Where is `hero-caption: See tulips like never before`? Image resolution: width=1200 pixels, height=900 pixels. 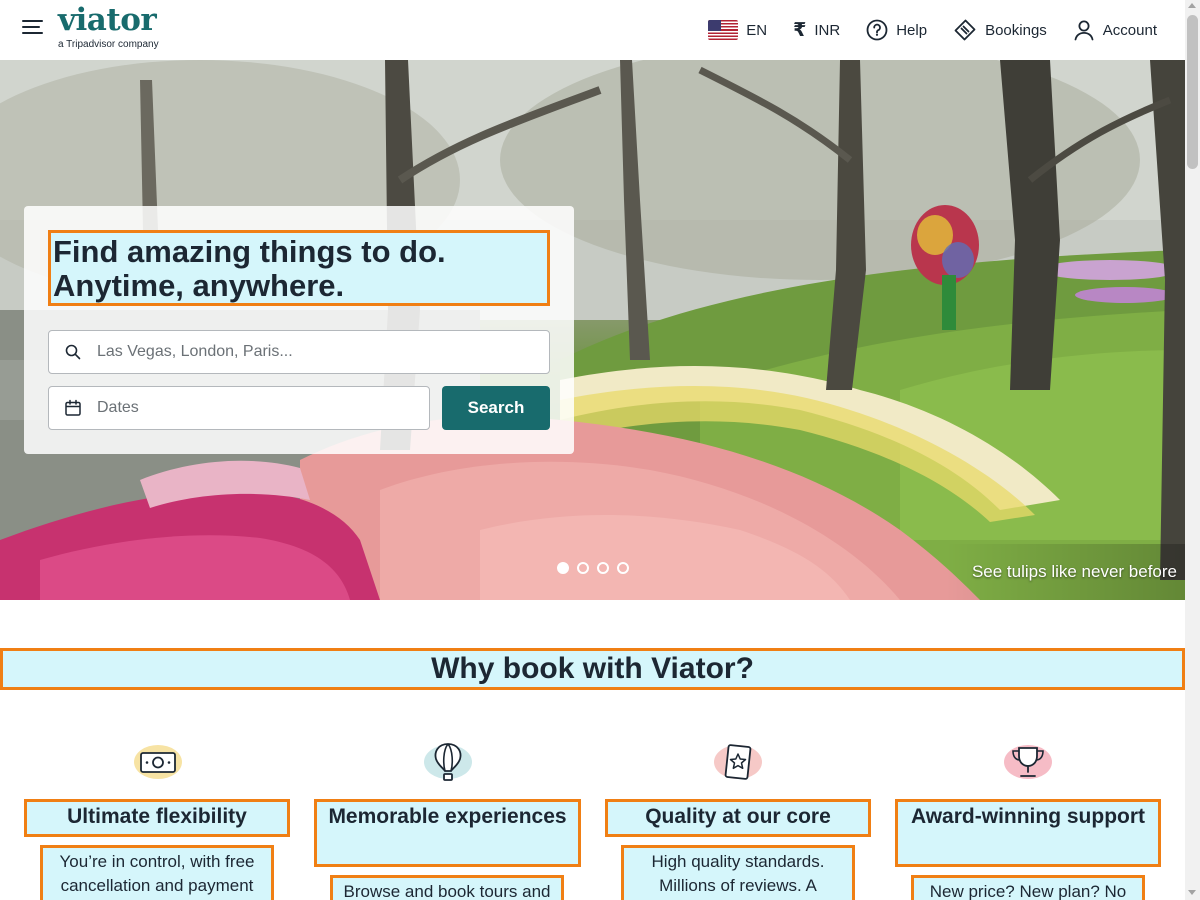
hero-caption: See tulips like never before is located at coordinates (1074, 572).